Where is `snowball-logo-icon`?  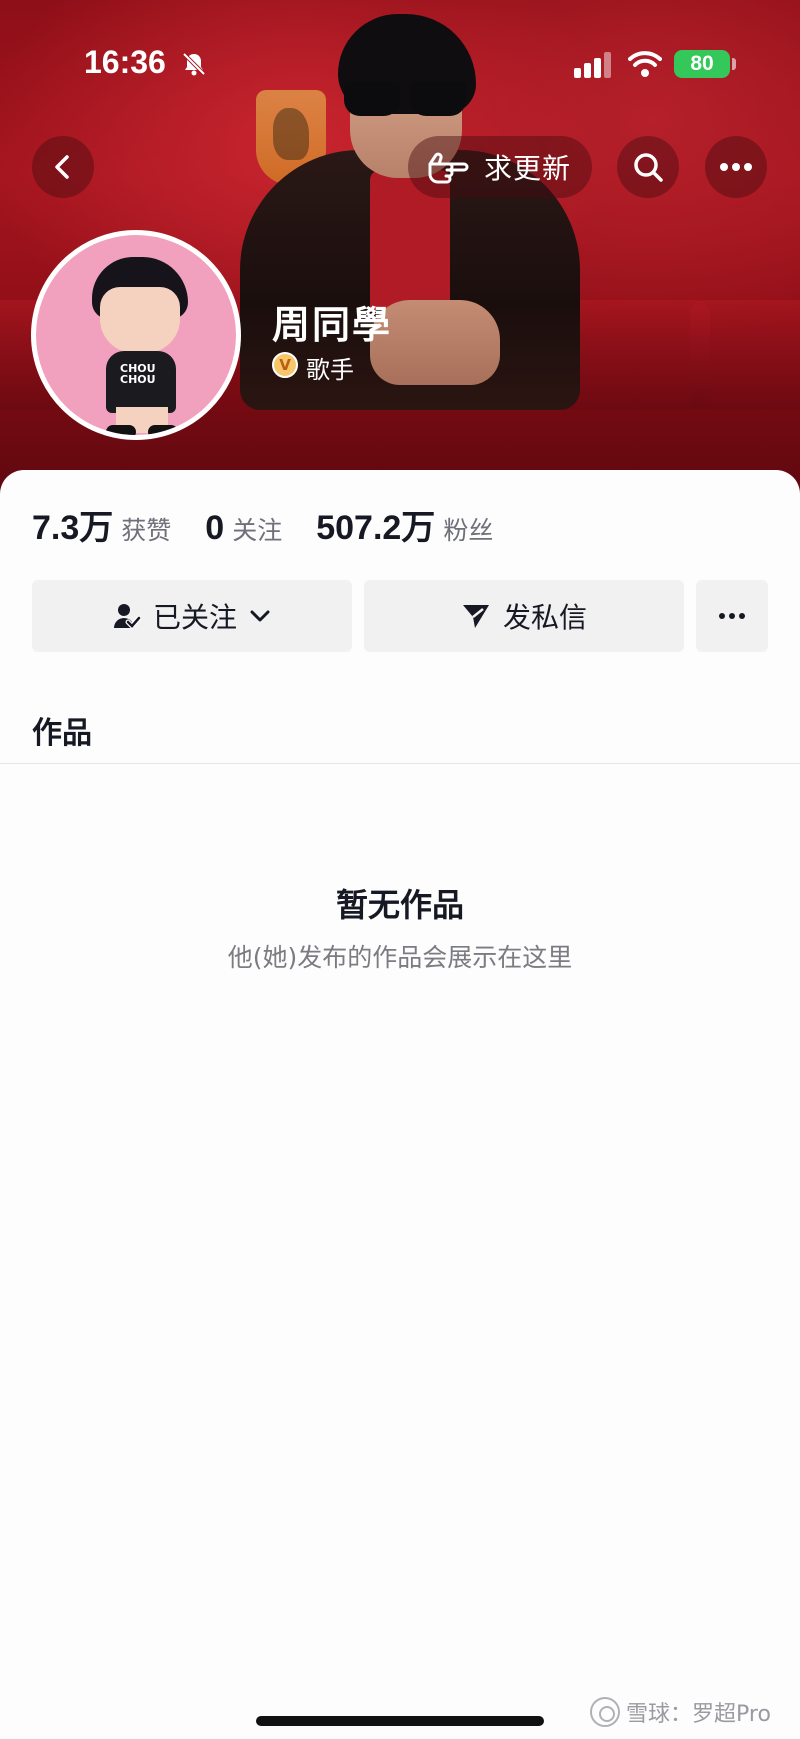 snowball-logo-icon is located at coordinates (605, 1712).